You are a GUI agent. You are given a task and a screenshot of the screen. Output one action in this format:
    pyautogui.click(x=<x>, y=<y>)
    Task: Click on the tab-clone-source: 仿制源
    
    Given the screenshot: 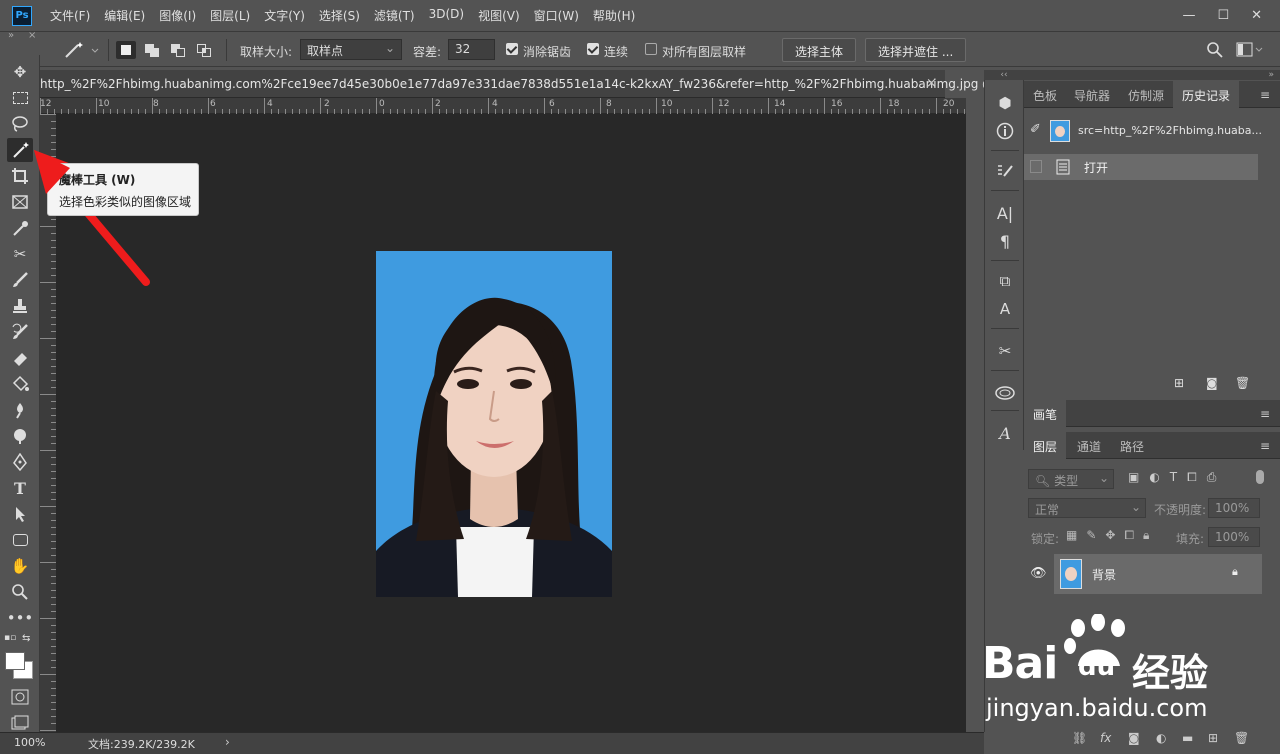 What is the action you would take?
    pyautogui.click(x=1146, y=94)
    